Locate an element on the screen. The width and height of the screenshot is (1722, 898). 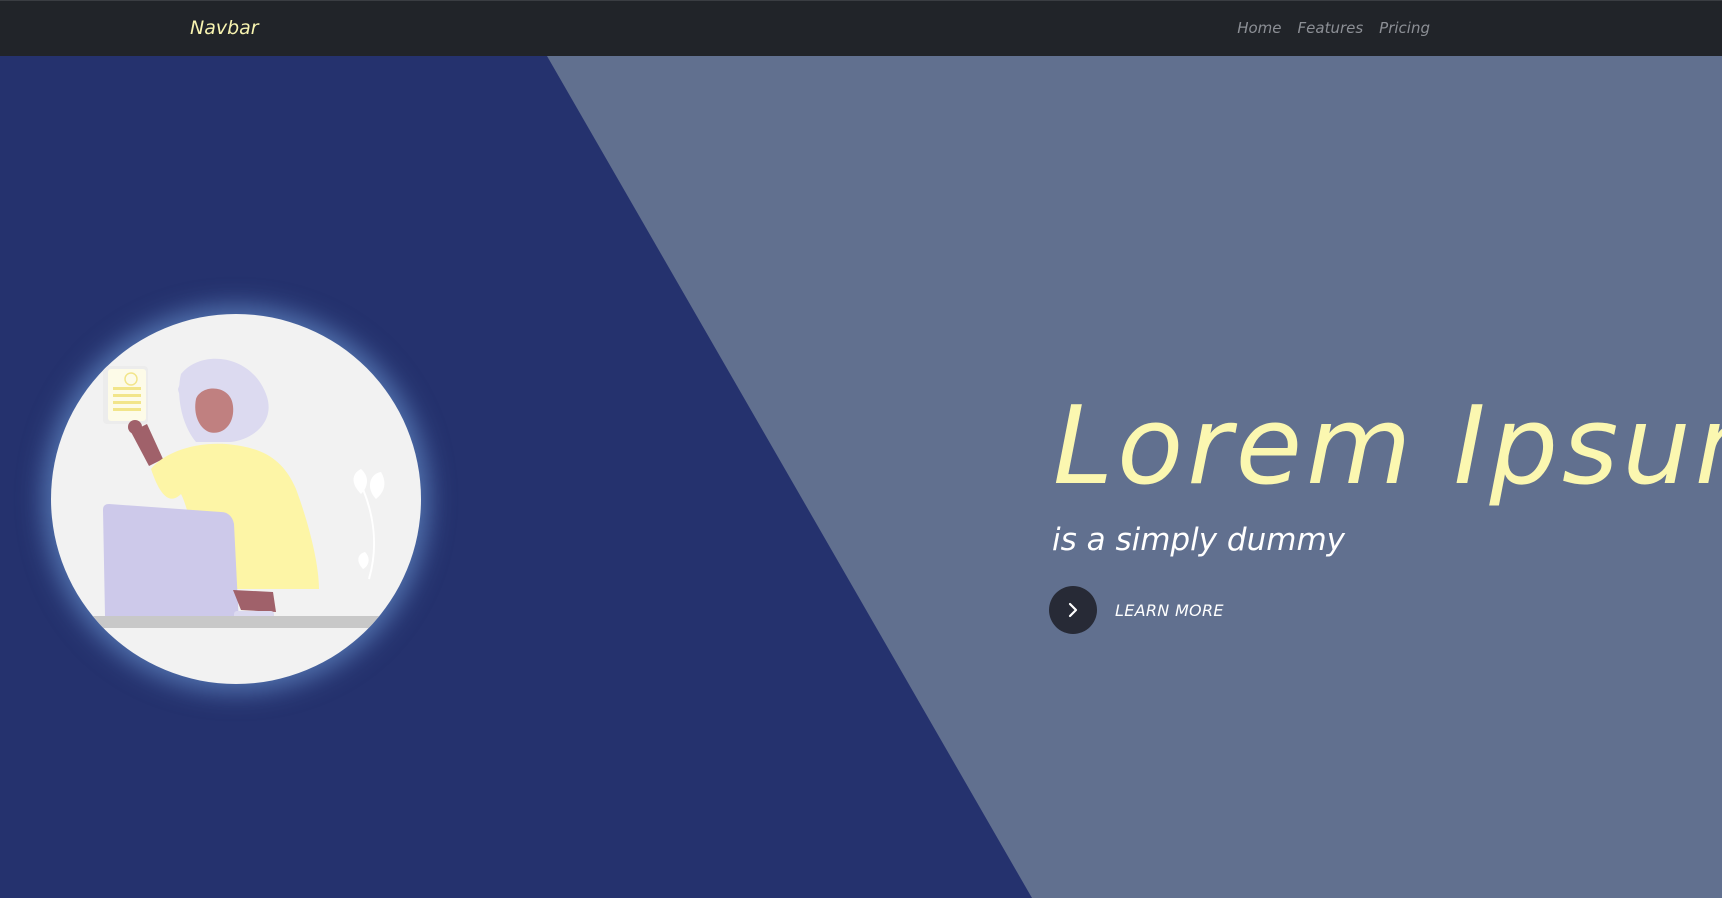
woman-with-document-icon is located at coordinates (241, 493).